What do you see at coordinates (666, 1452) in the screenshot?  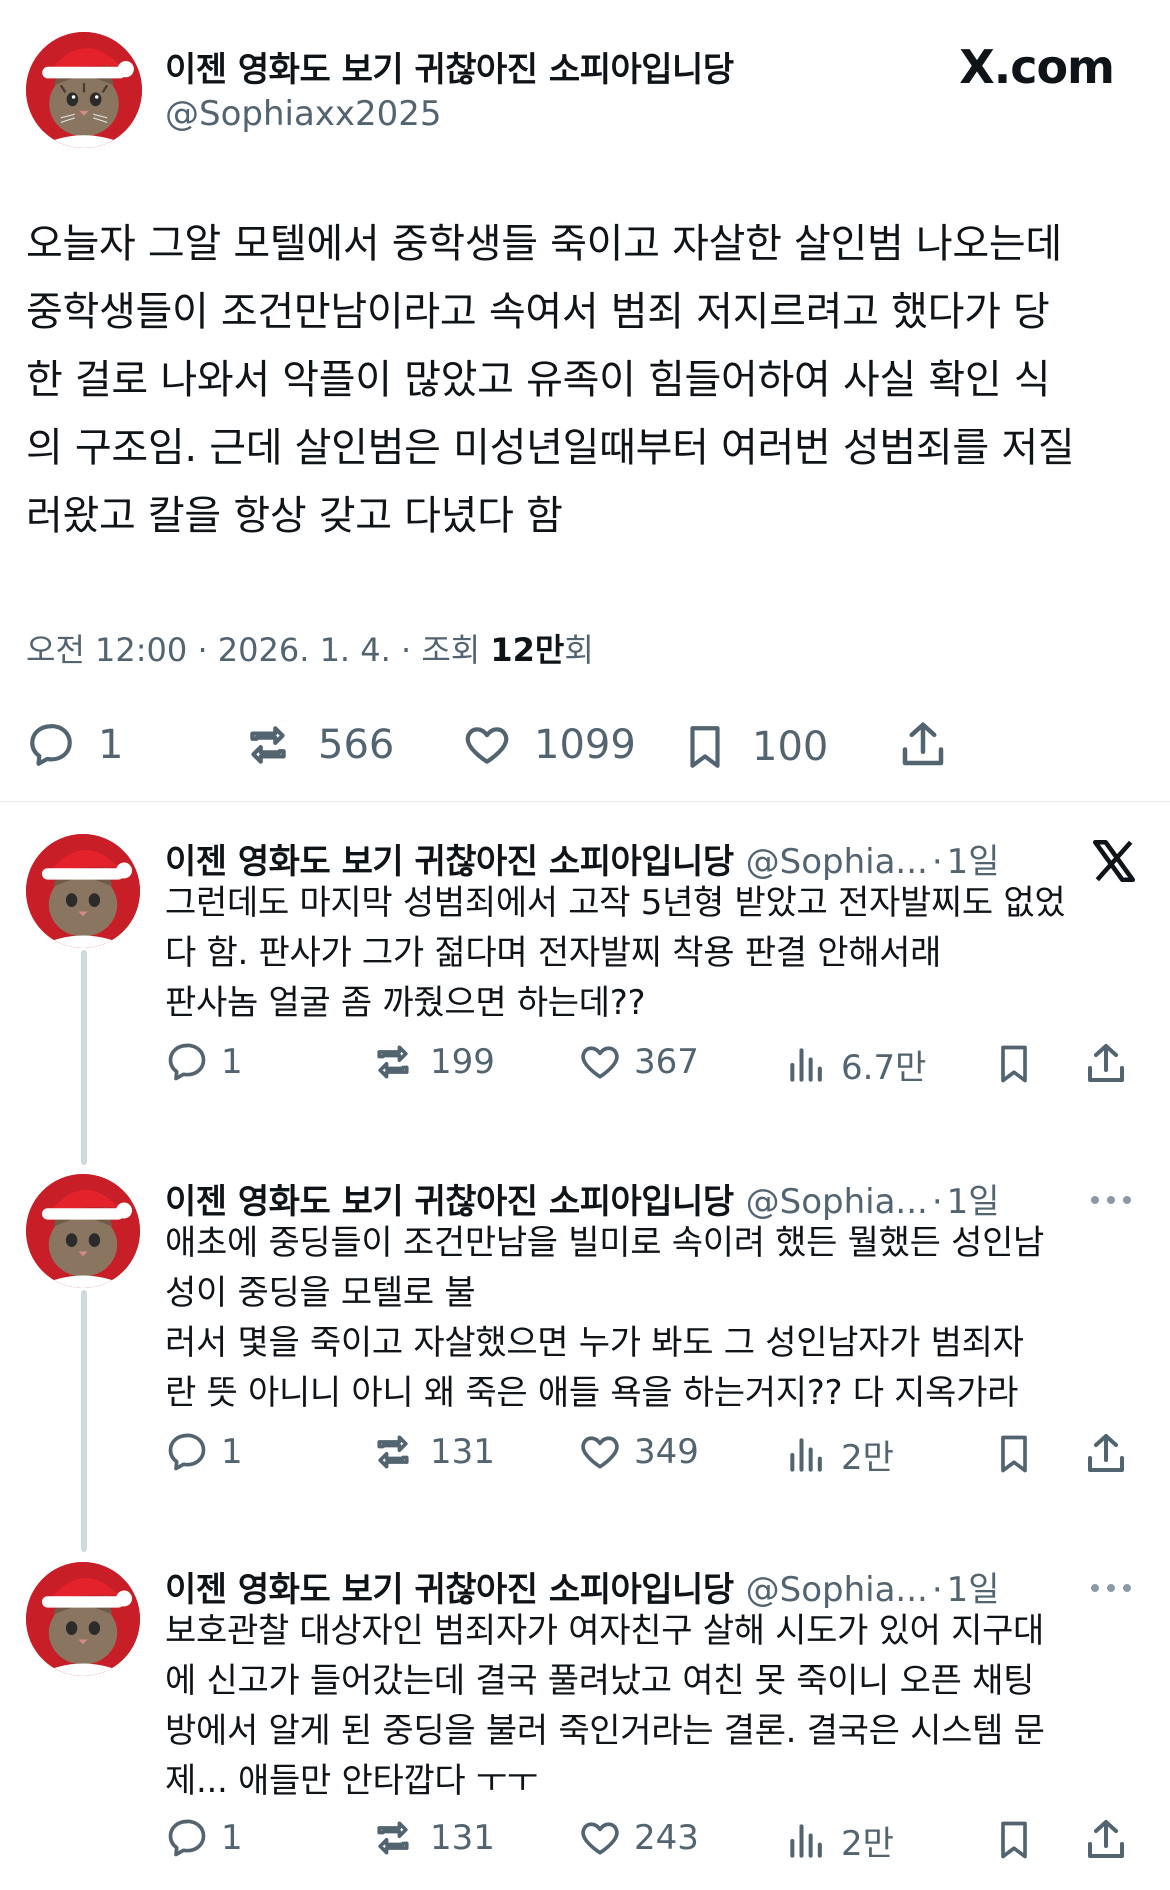 I see `like-count: 349` at bounding box center [666, 1452].